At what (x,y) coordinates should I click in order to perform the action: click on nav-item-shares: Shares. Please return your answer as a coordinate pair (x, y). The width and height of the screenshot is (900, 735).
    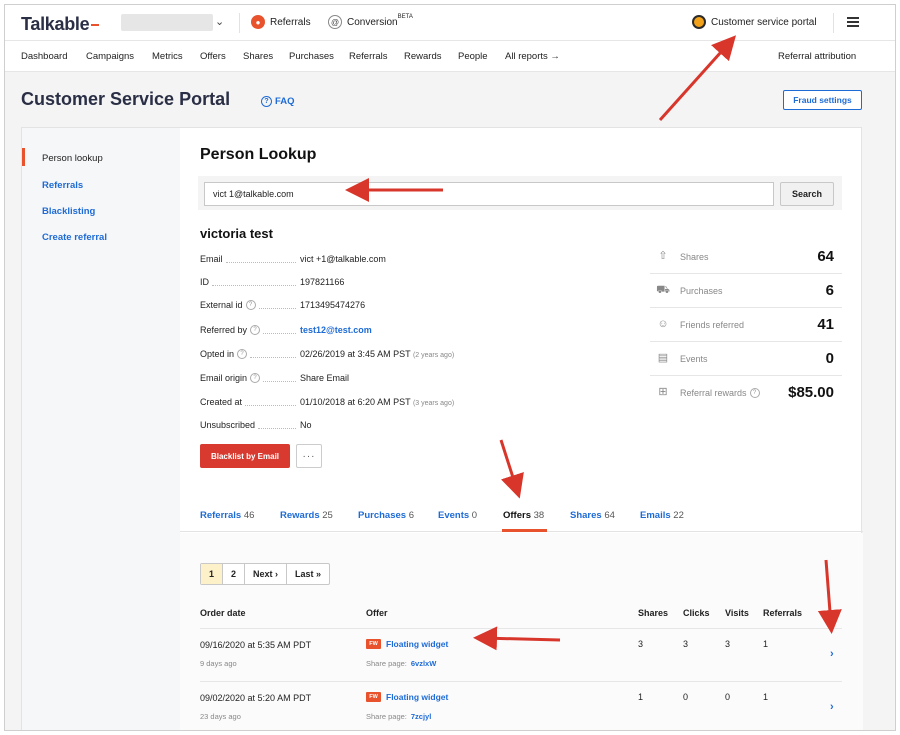
    Looking at the image, I should click on (258, 56).